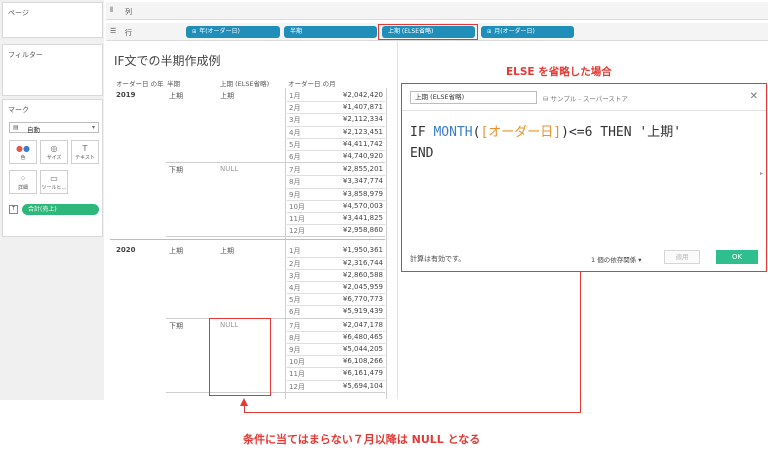 The height and width of the screenshot is (462, 768). I want to click on value-cell: ¥2,045,959, so click(357, 287).